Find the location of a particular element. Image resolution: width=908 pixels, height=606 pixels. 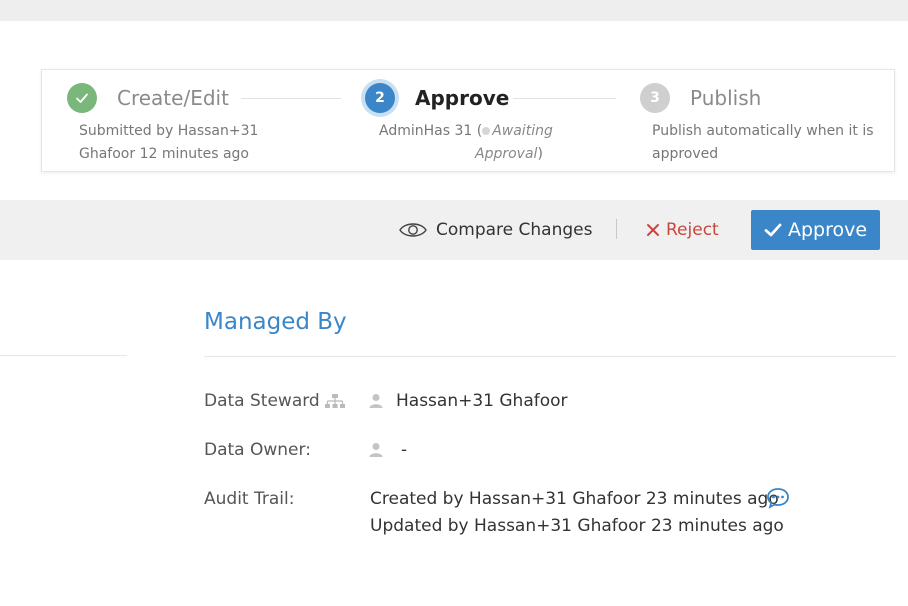

status-dot-icon is located at coordinates (486, 130).